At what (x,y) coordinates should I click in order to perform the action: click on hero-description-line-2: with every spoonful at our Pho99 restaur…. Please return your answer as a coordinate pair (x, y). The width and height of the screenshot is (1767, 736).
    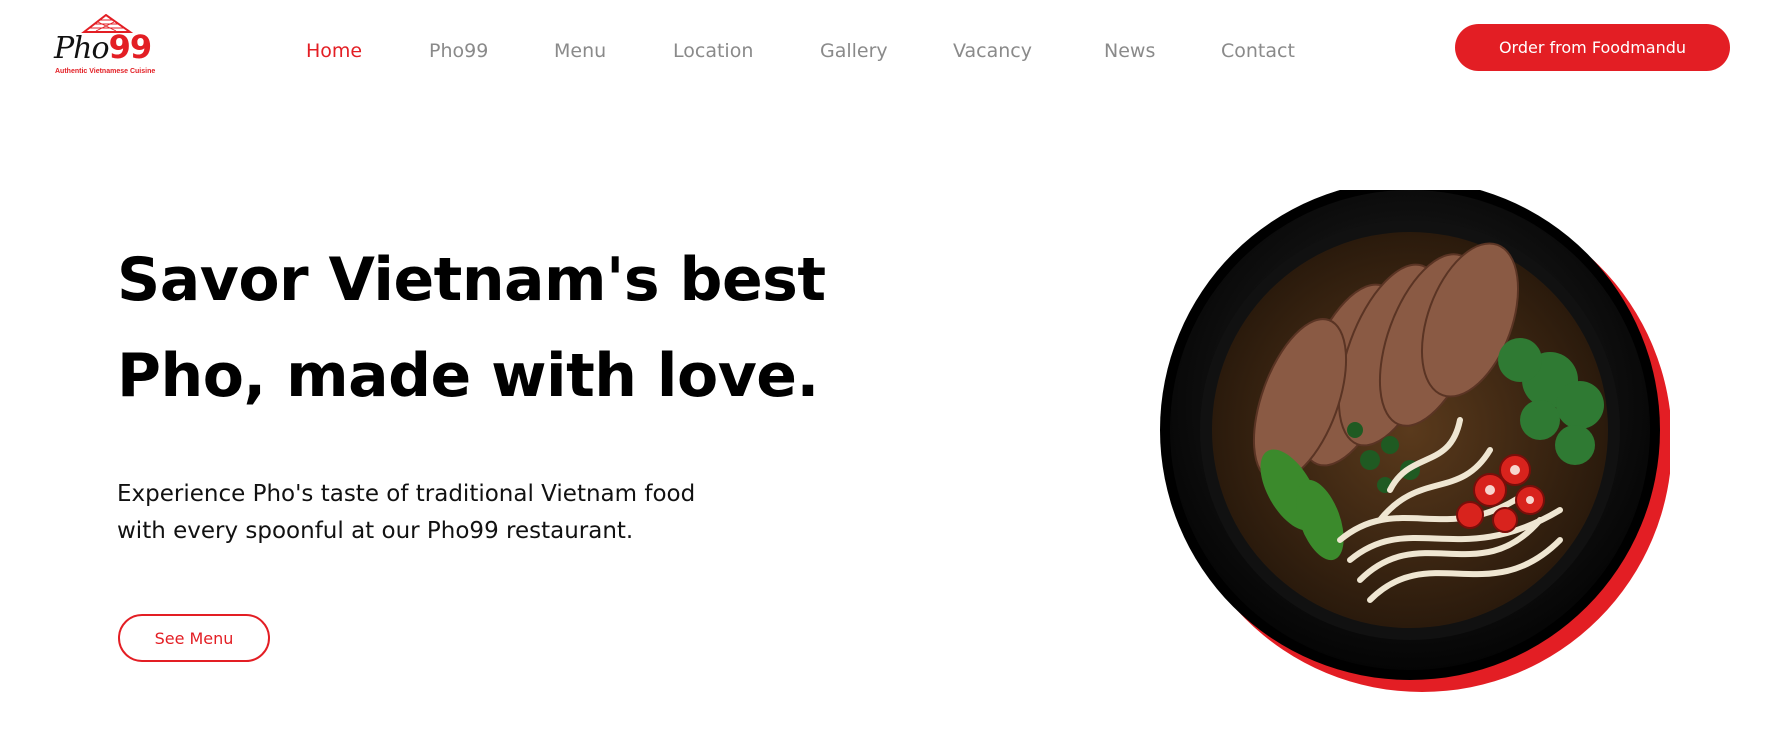
    Looking at the image, I should click on (375, 531).